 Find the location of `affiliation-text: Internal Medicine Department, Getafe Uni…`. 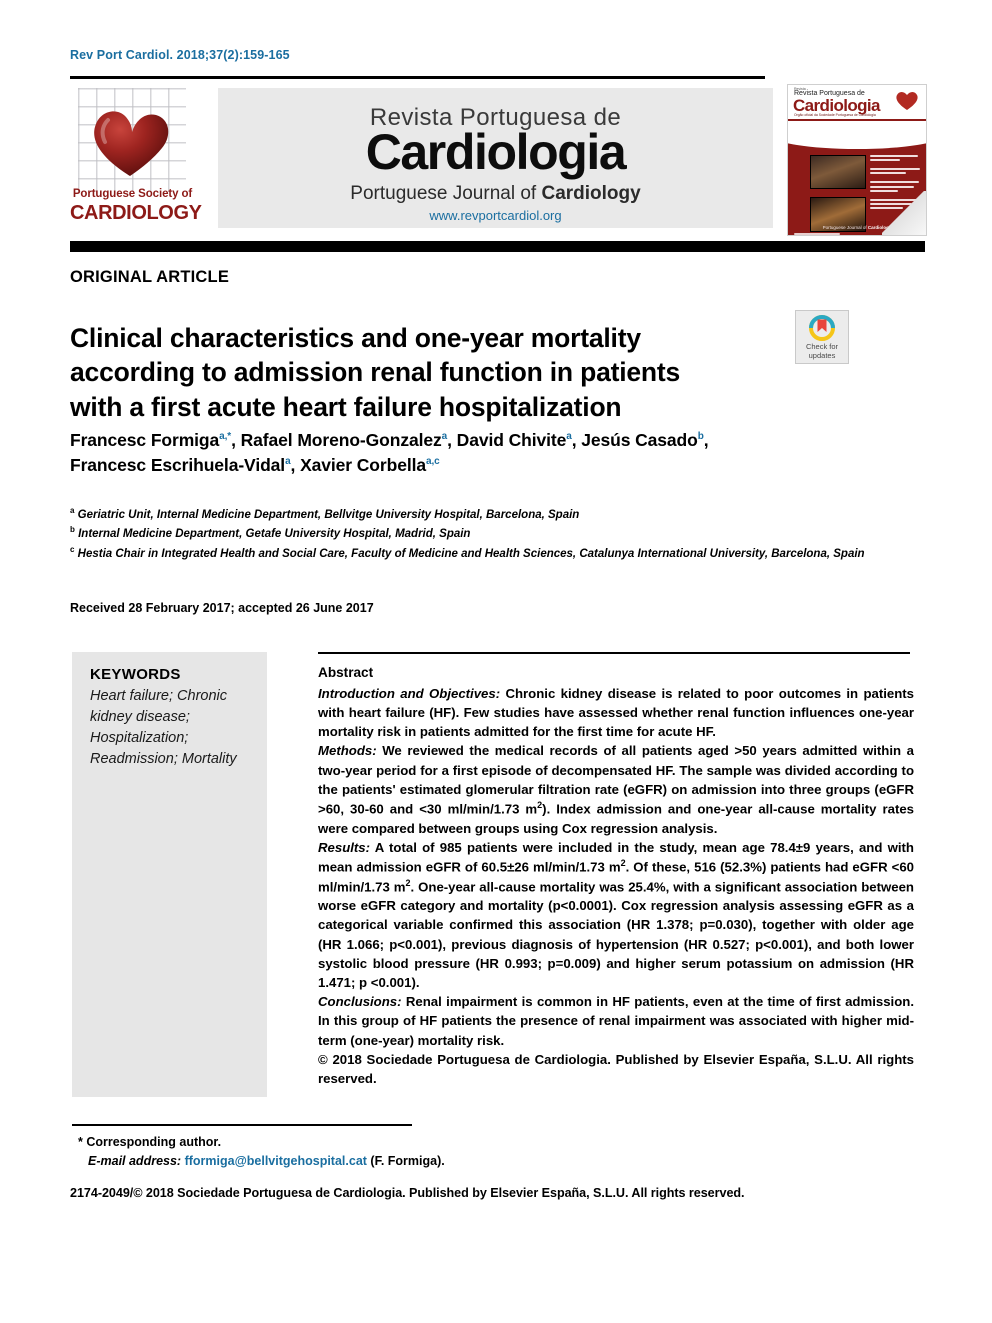

affiliation-text: Internal Medicine Department, Getafe Uni… is located at coordinates (274, 534).